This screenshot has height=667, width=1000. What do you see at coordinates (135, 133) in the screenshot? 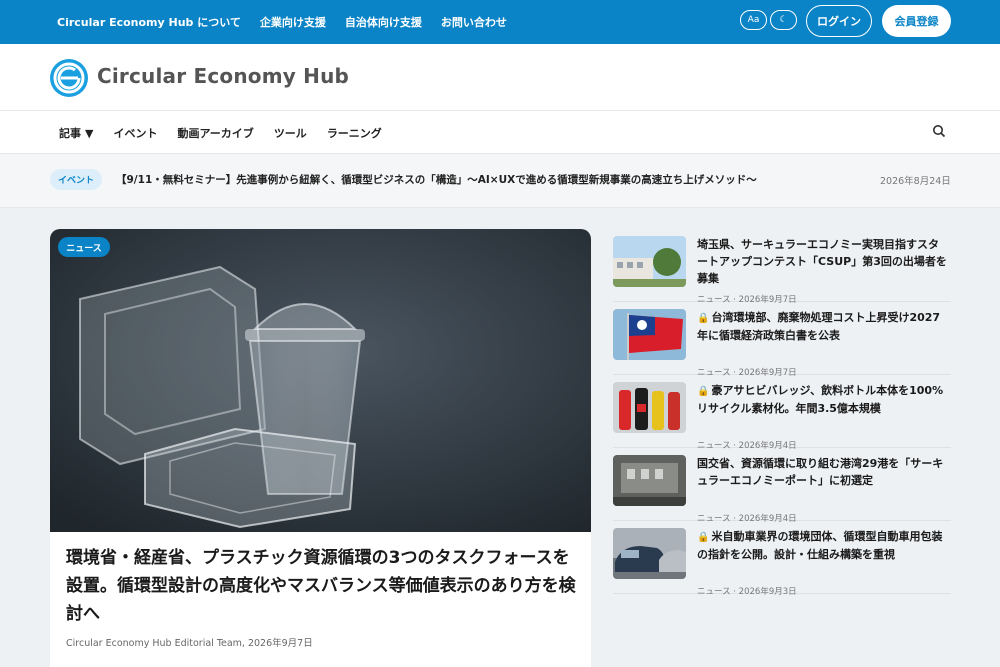
I see `nav-events: イベント` at bounding box center [135, 133].